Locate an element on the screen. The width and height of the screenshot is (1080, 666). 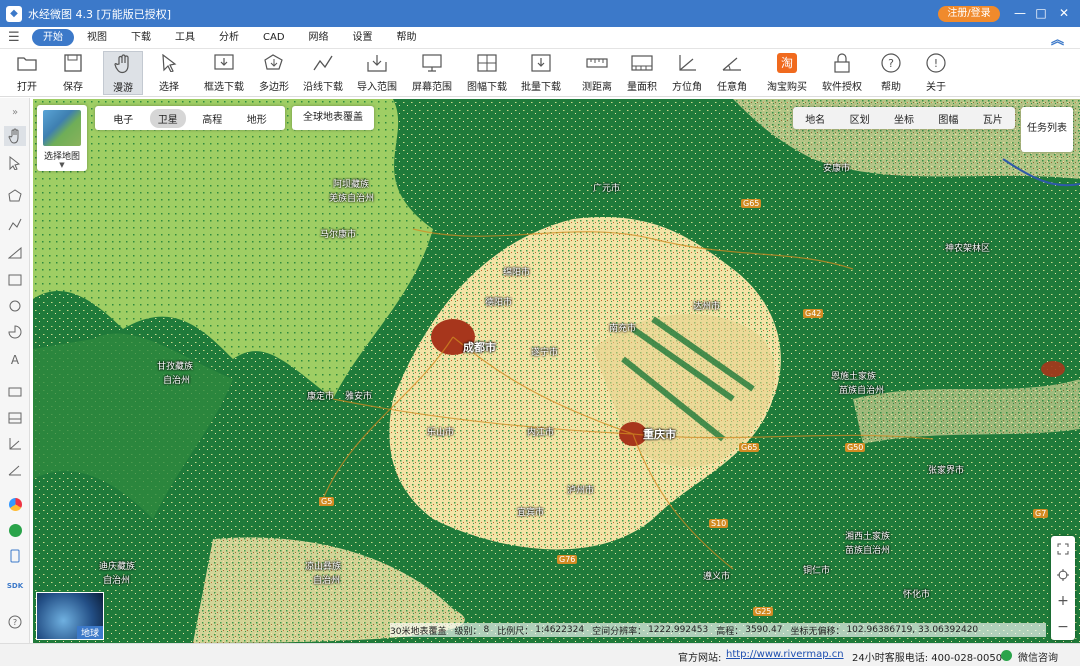
expand-panel-icon: » is located at coordinates (15, 112).